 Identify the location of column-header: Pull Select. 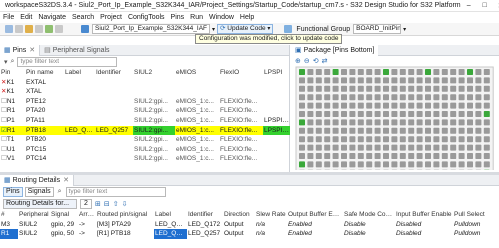
(476, 215).